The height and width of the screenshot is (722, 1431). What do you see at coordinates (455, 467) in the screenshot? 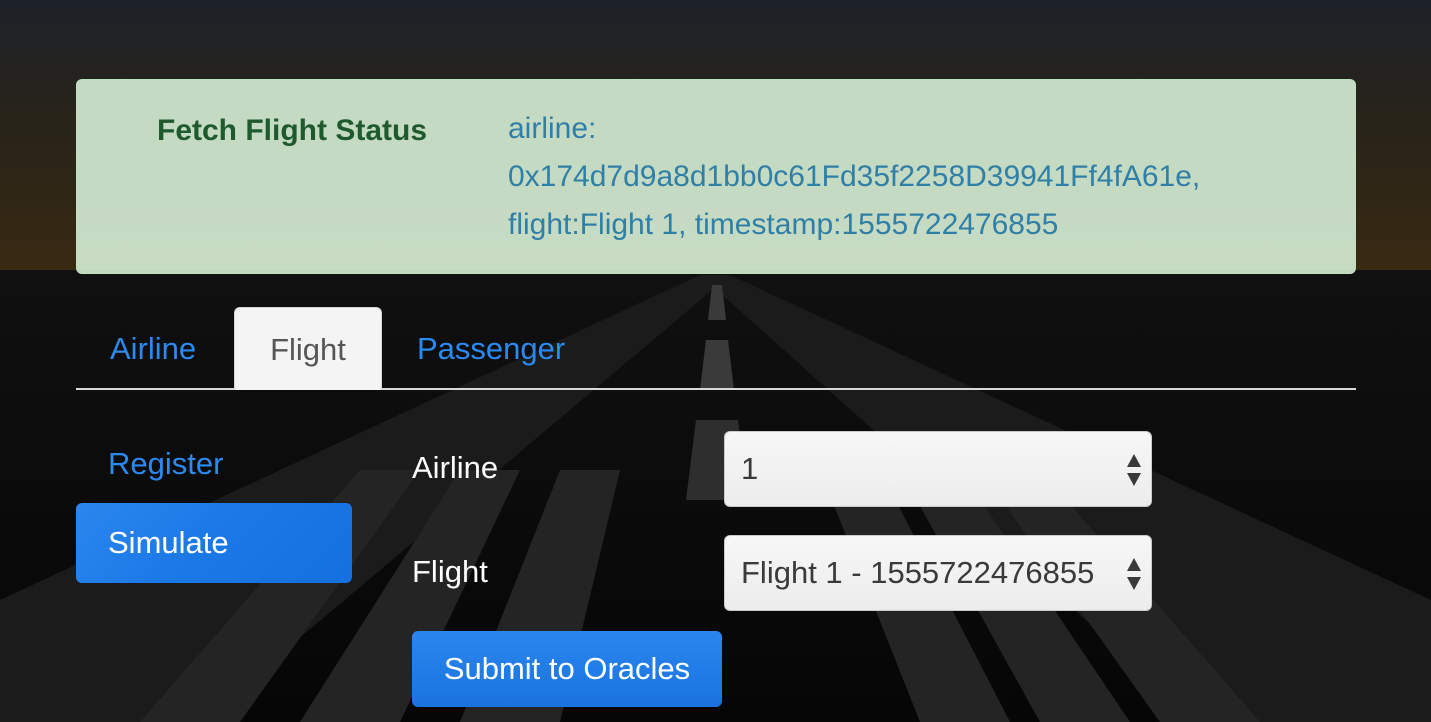
I see `airline-label: Airline` at bounding box center [455, 467].